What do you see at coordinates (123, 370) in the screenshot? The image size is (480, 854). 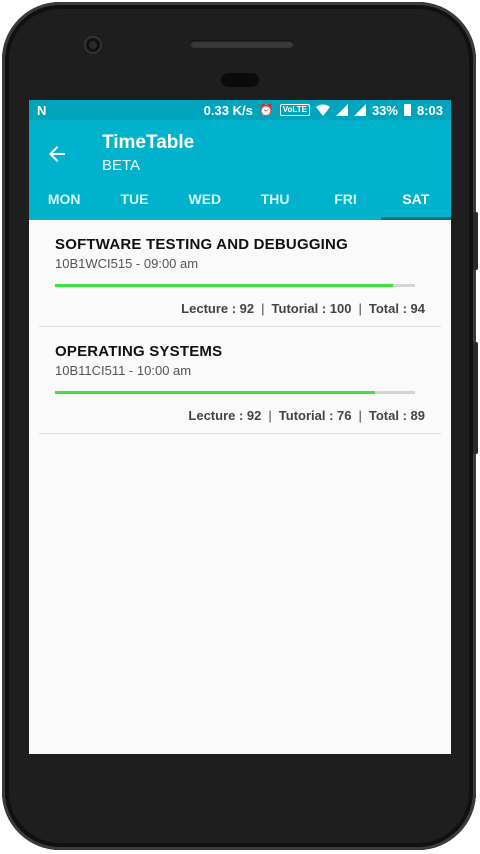 I see `course-code-time: 10B11CI511 - 10:00 am` at bounding box center [123, 370].